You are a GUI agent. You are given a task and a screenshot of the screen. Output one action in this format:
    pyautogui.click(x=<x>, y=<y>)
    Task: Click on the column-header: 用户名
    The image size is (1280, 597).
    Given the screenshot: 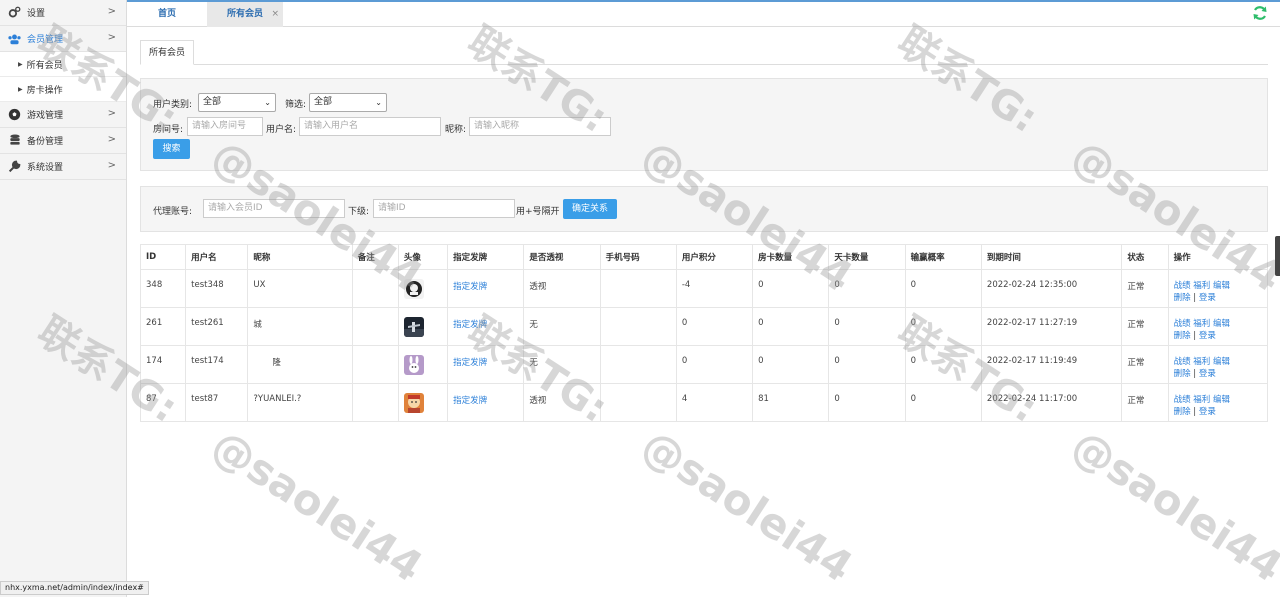 What is the action you would take?
    pyautogui.click(x=217, y=257)
    